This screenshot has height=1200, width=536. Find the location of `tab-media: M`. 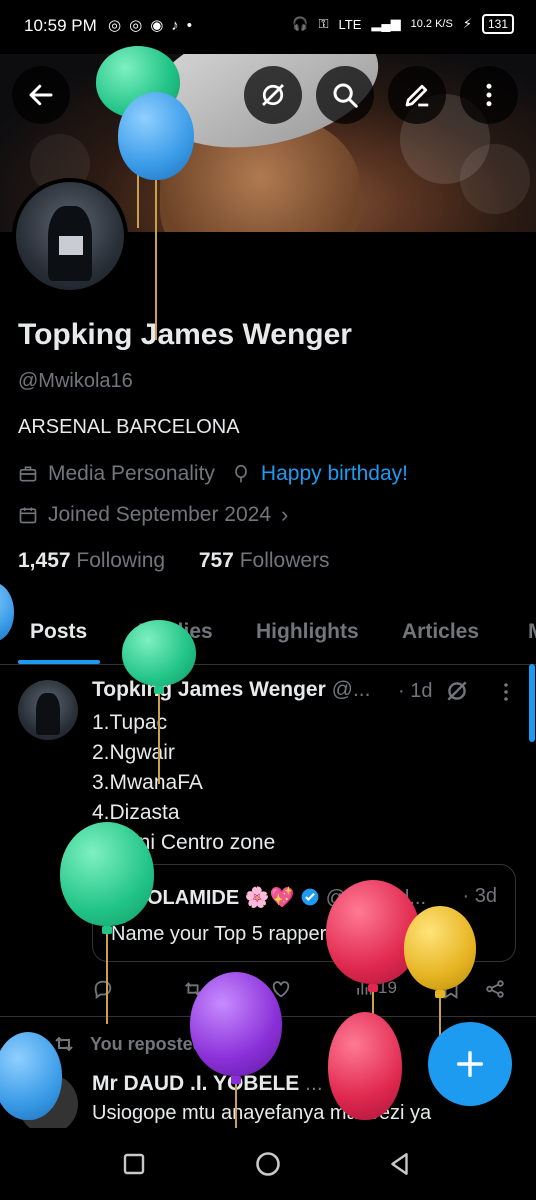

tab-media: M is located at coordinates (532, 632).